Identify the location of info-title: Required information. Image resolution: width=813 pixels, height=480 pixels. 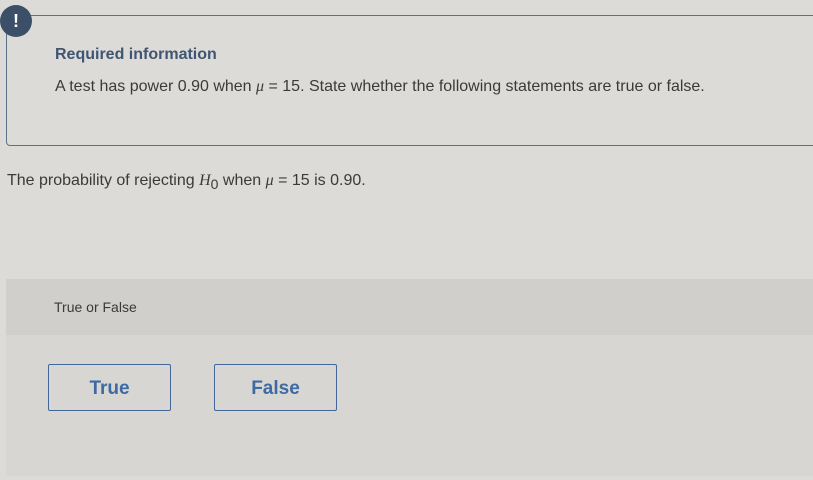
(136, 54).